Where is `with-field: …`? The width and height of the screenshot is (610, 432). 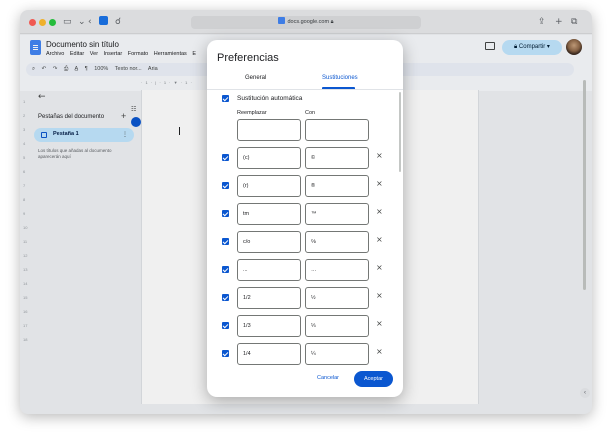 with-field: … is located at coordinates (337, 270).